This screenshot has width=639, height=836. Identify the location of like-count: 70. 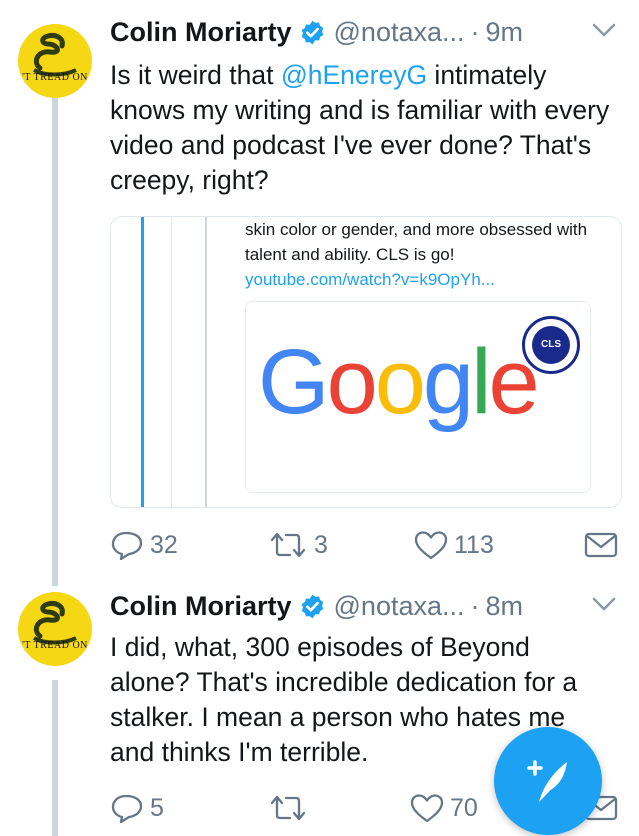
(464, 807).